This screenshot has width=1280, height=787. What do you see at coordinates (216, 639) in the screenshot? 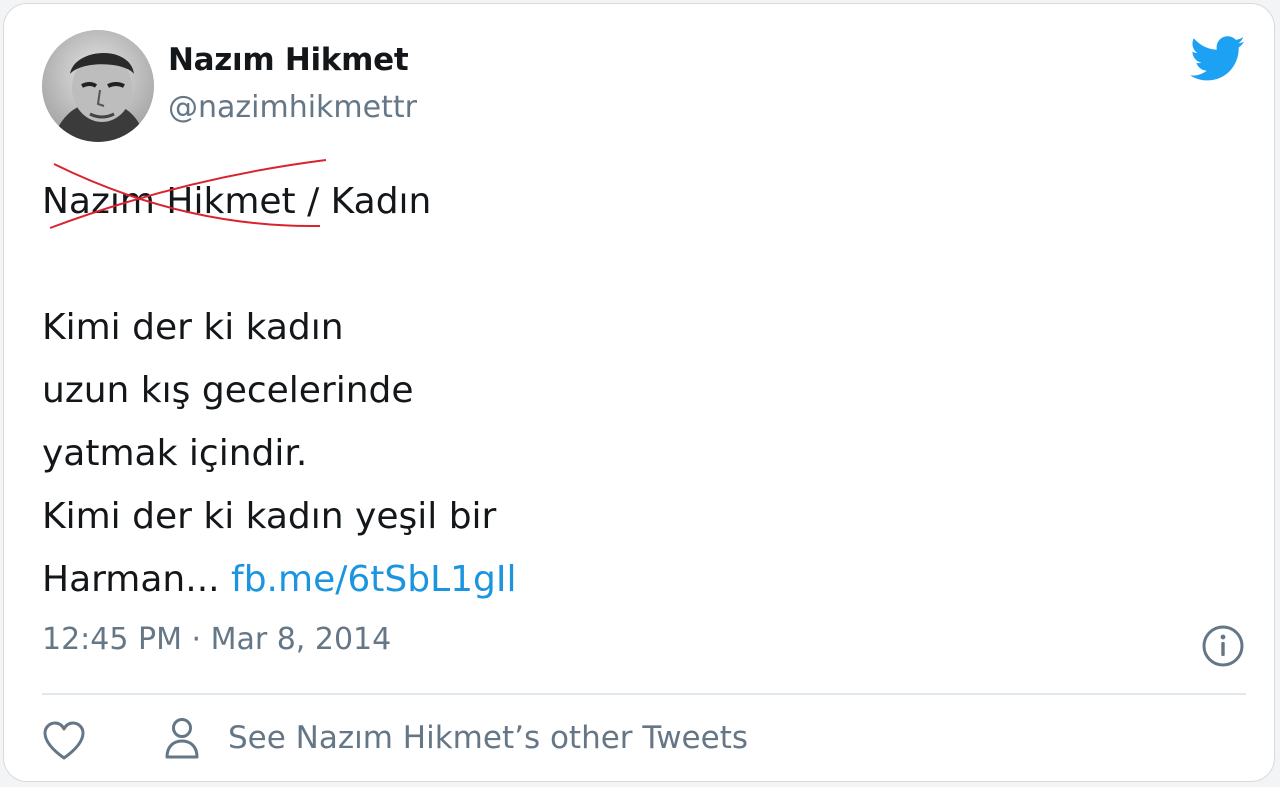
I see `tweet-timestamp: 12:45 PM · Mar 8, 2014` at bounding box center [216, 639].